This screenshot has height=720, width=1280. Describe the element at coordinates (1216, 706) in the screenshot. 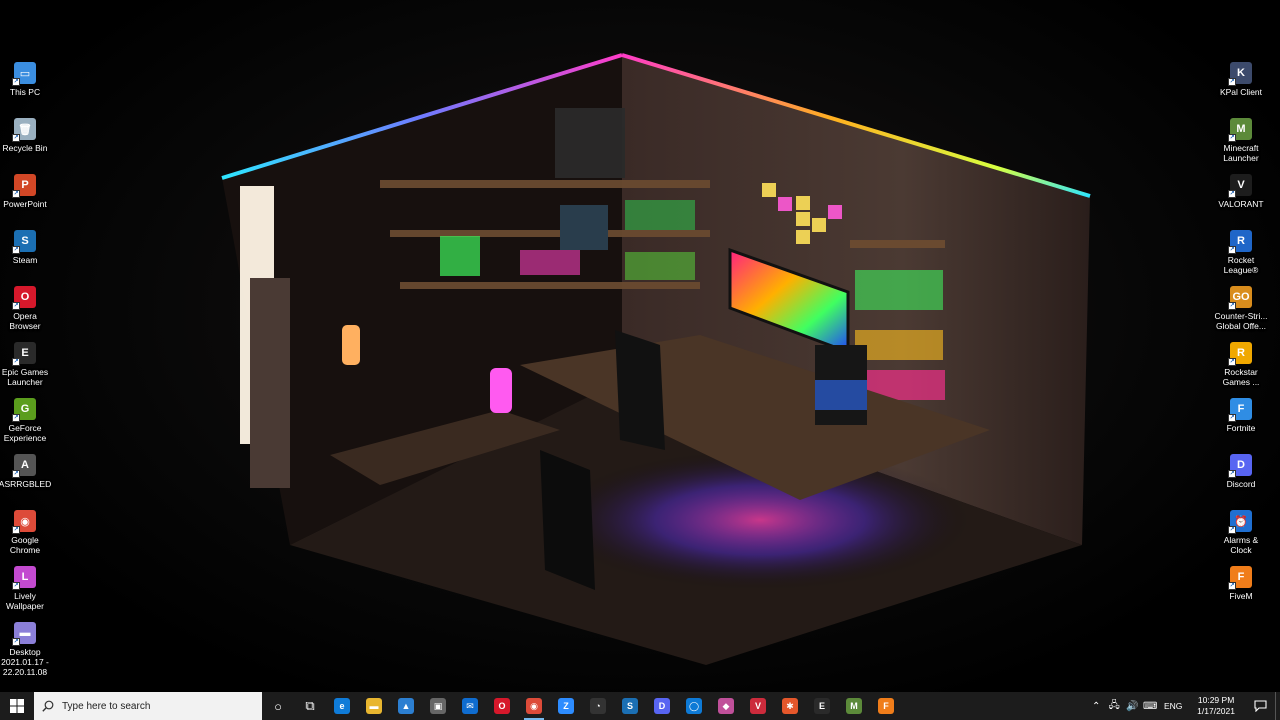

I see `taskbar-clock: 10:29 PM 1/17/2021` at that location.